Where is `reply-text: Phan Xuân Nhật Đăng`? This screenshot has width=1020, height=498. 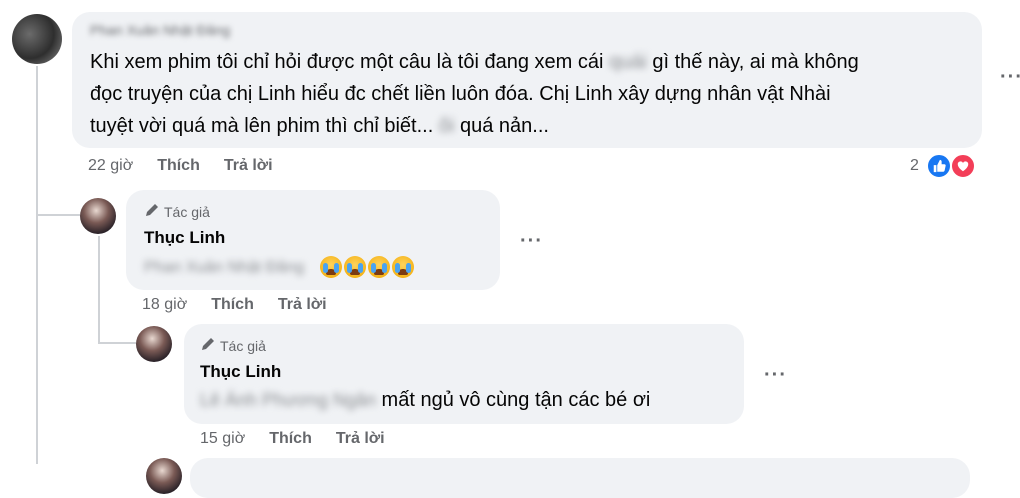
reply-text: Phan Xuân Nhật Đăng is located at coordinates (279, 267).